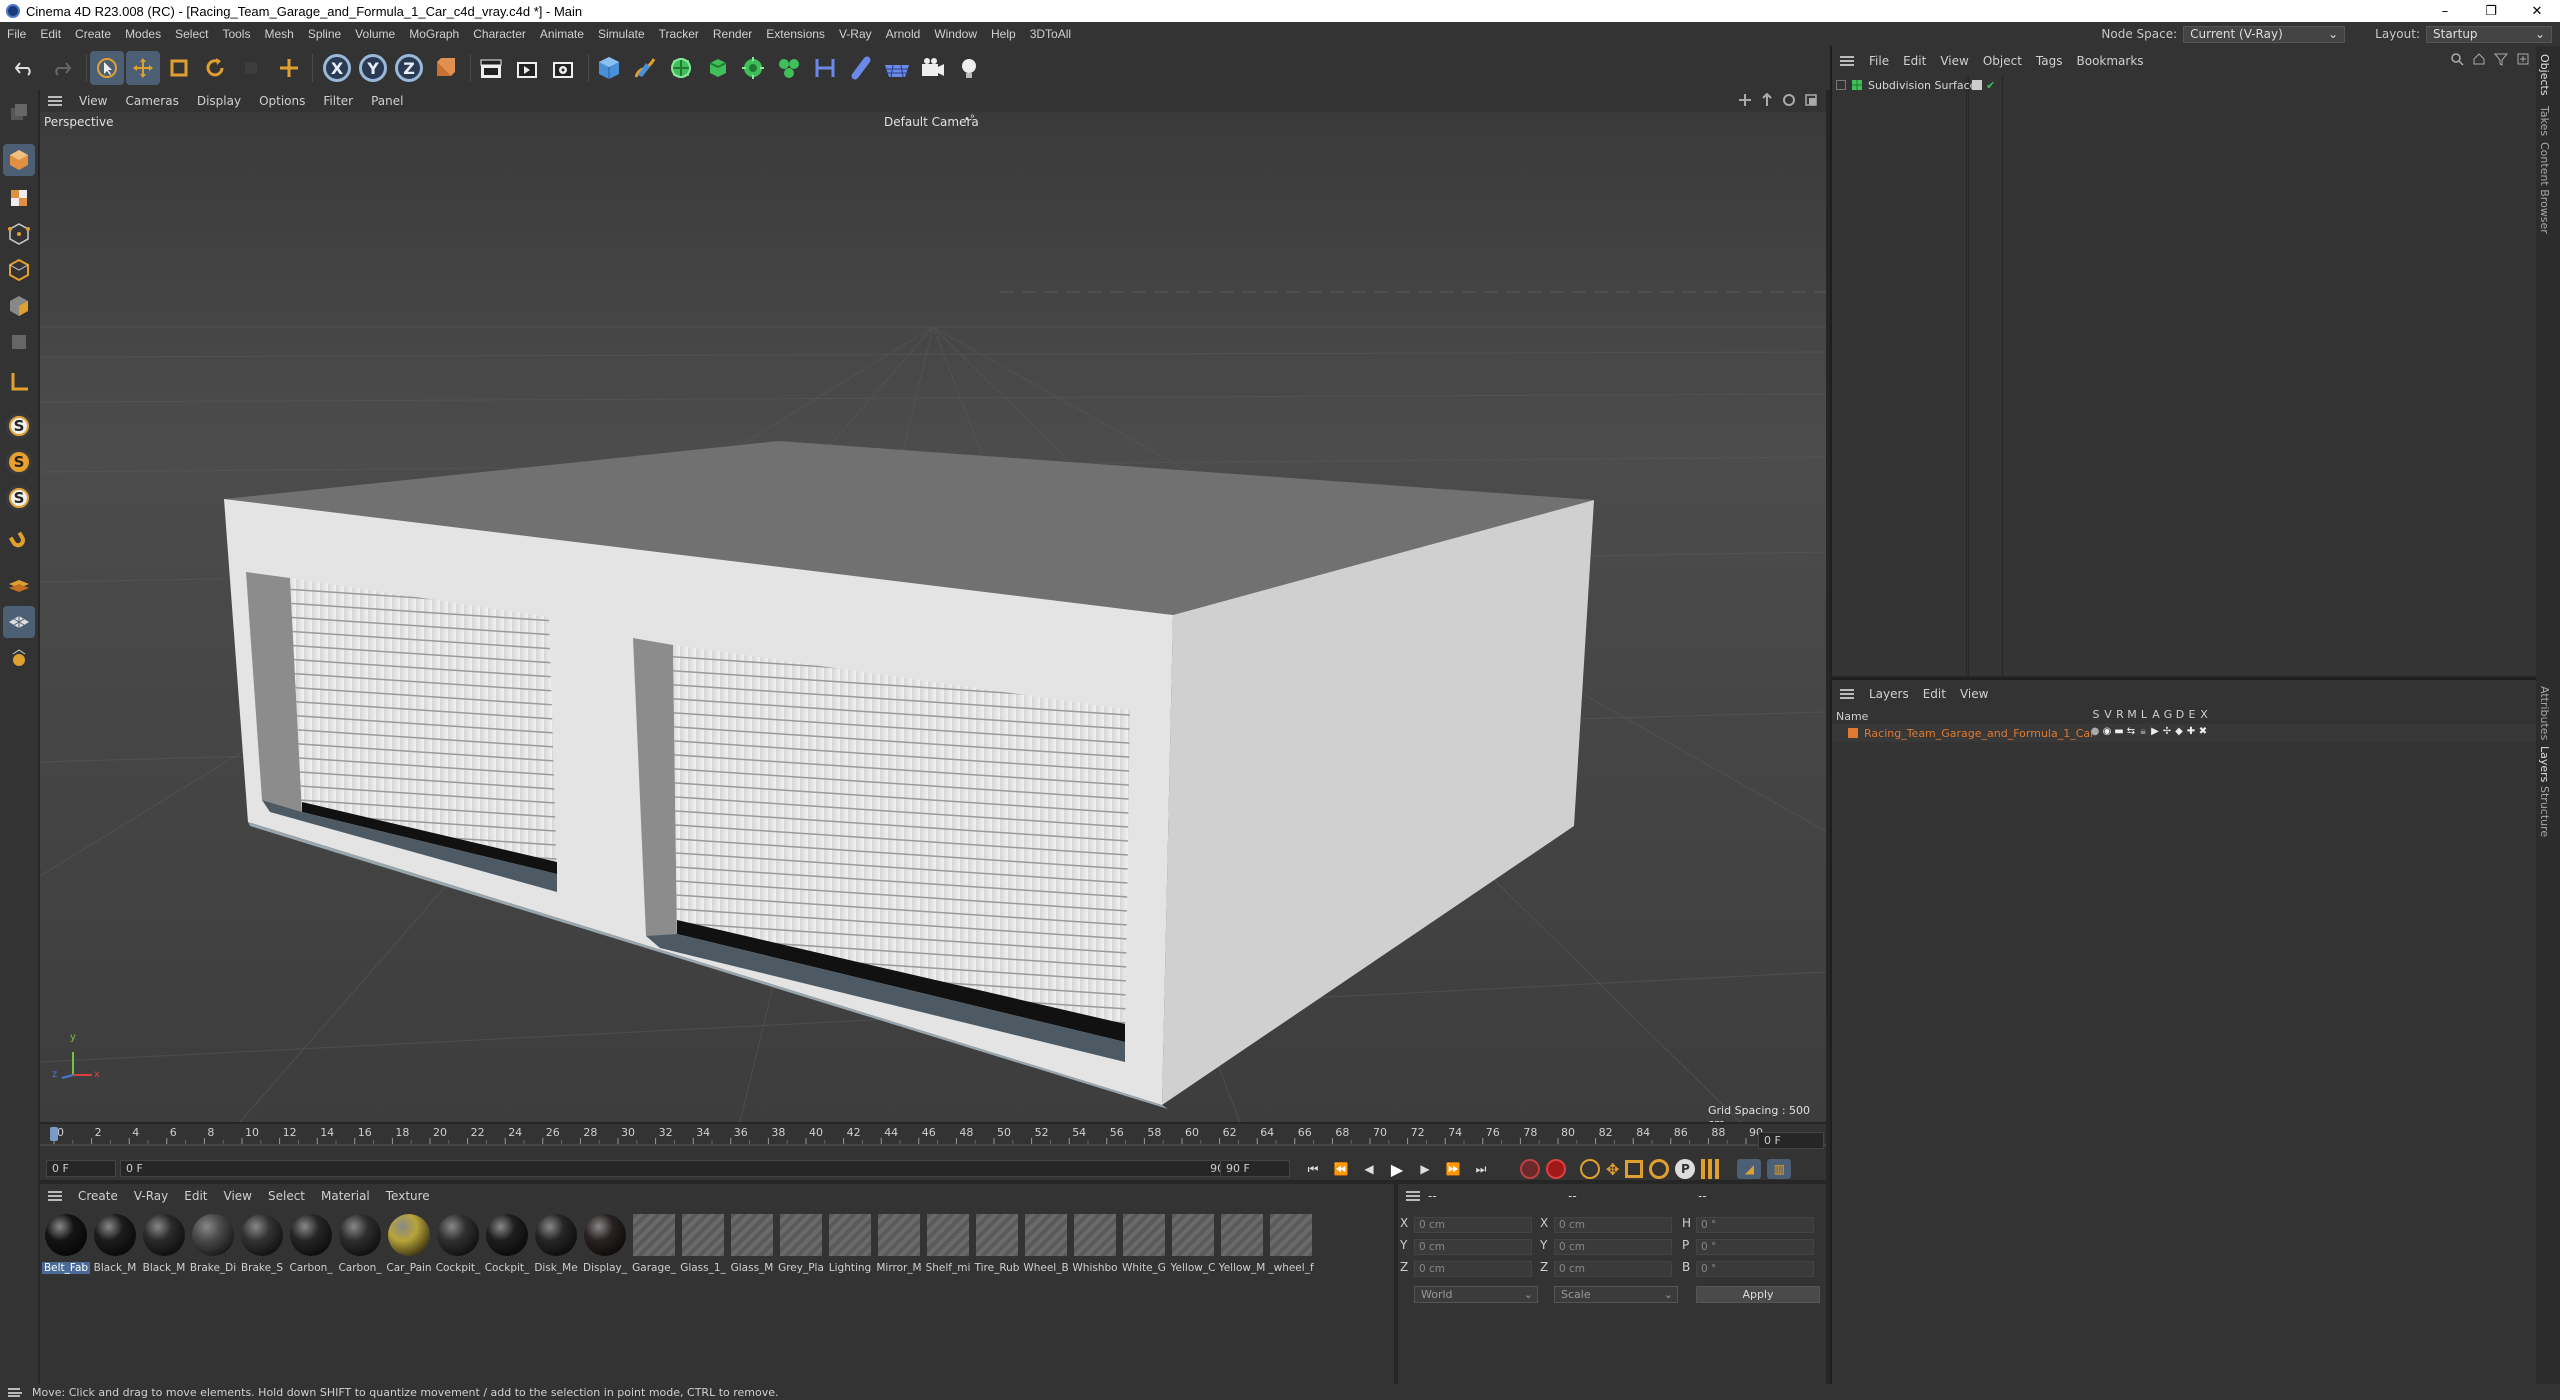  Describe the element at coordinates (801, 1249) in the screenshot. I see `material-swatch: Grey_Pla` at that location.